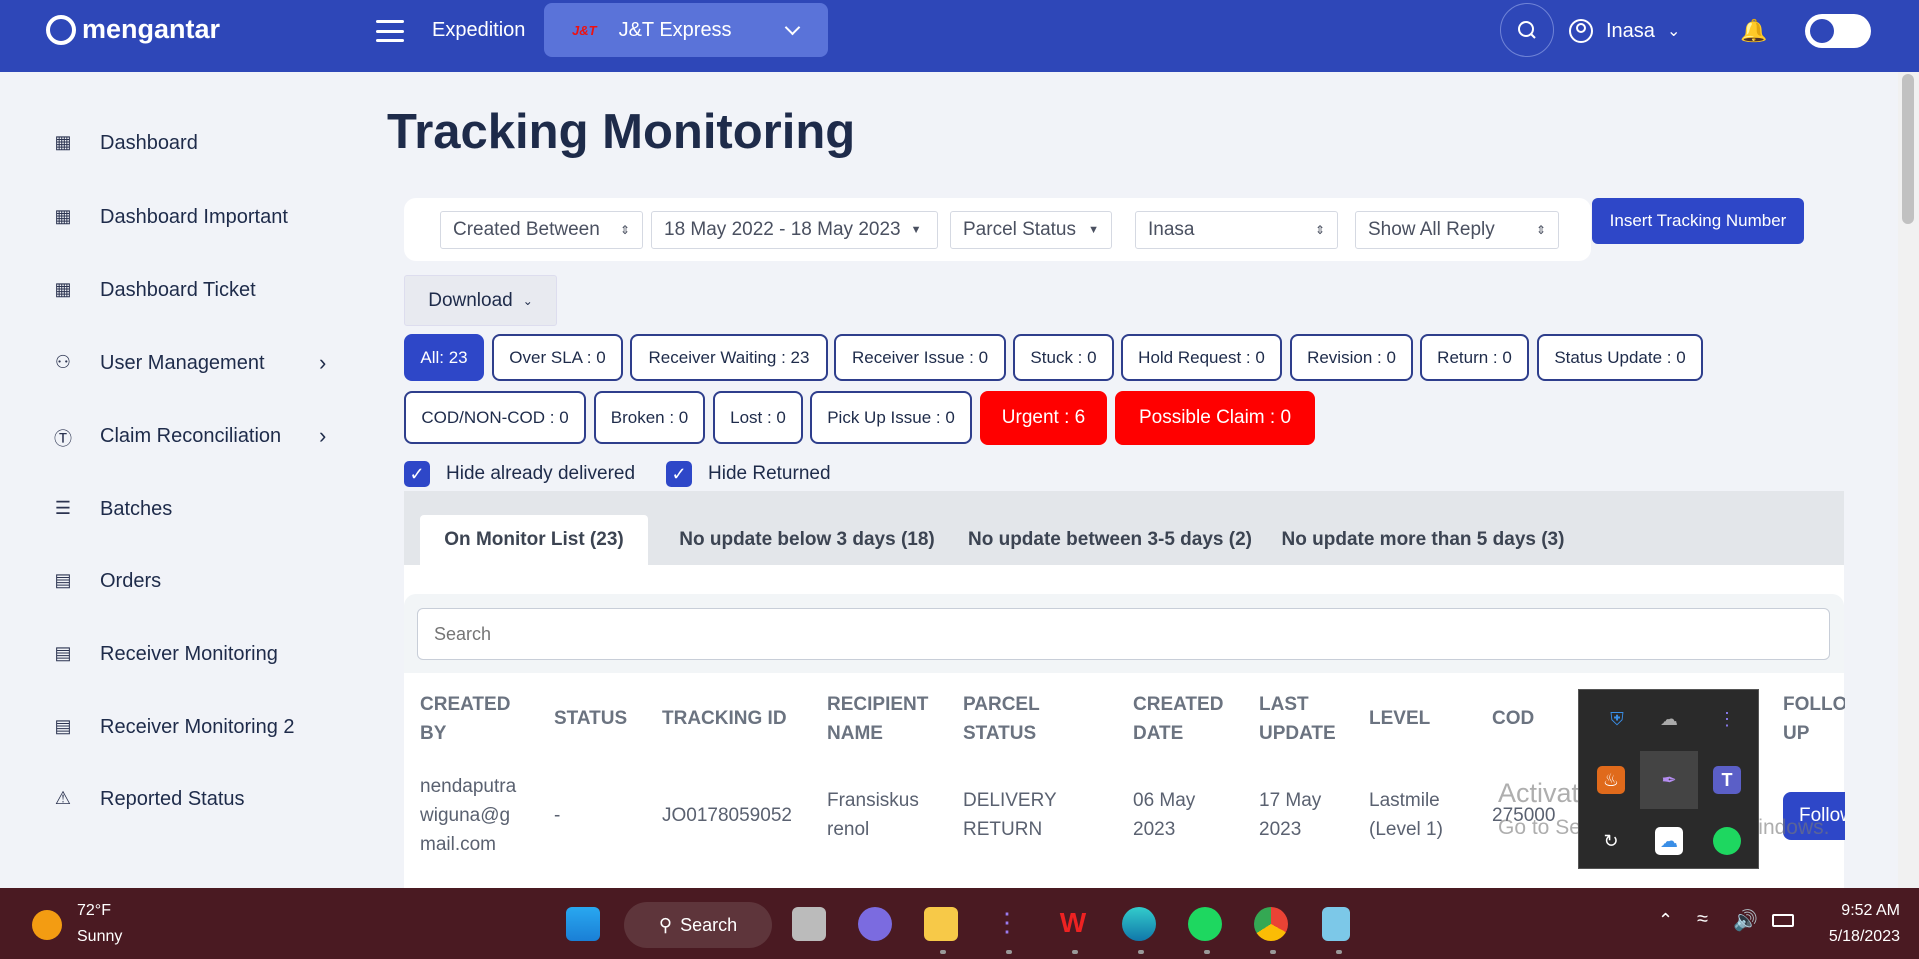 This screenshot has width=1919, height=959. I want to click on sidebar-item-user-management: ⚇ User Management ›, so click(197, 363).